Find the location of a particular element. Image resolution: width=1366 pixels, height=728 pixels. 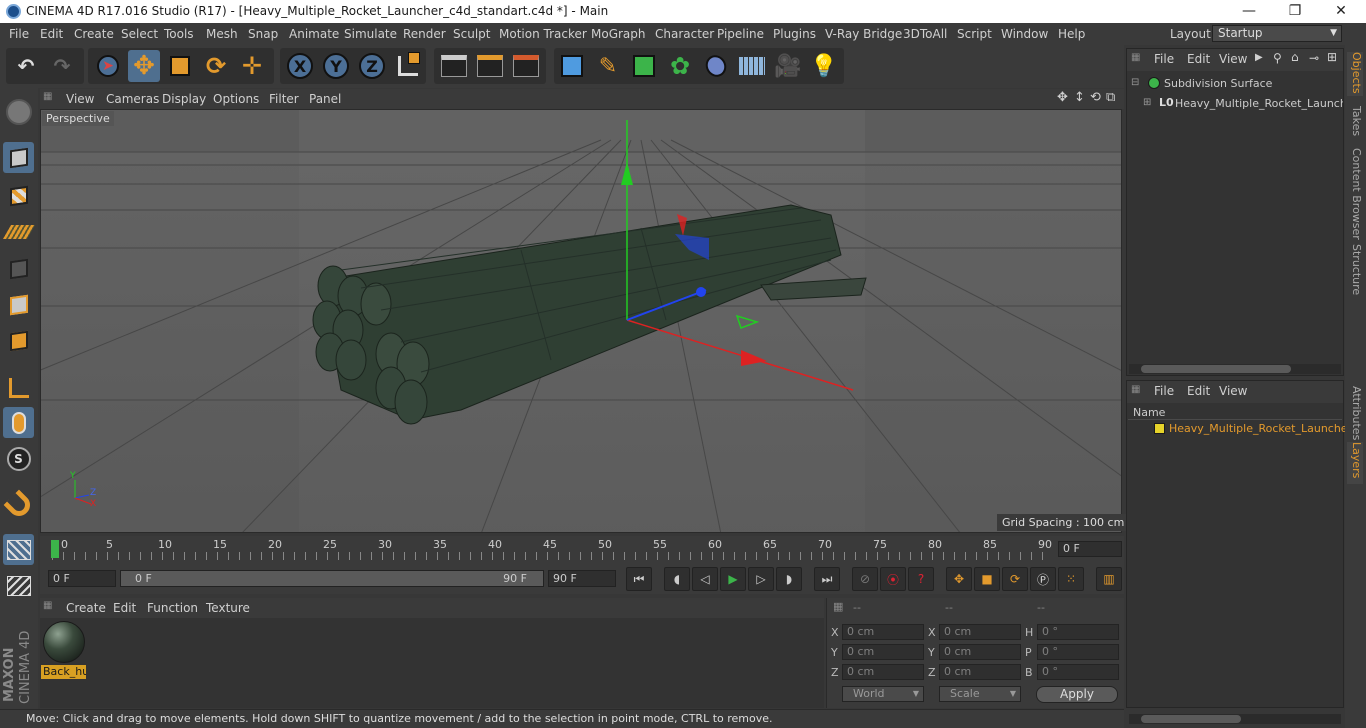

points-mode-button is located at coordinates (18, 268).